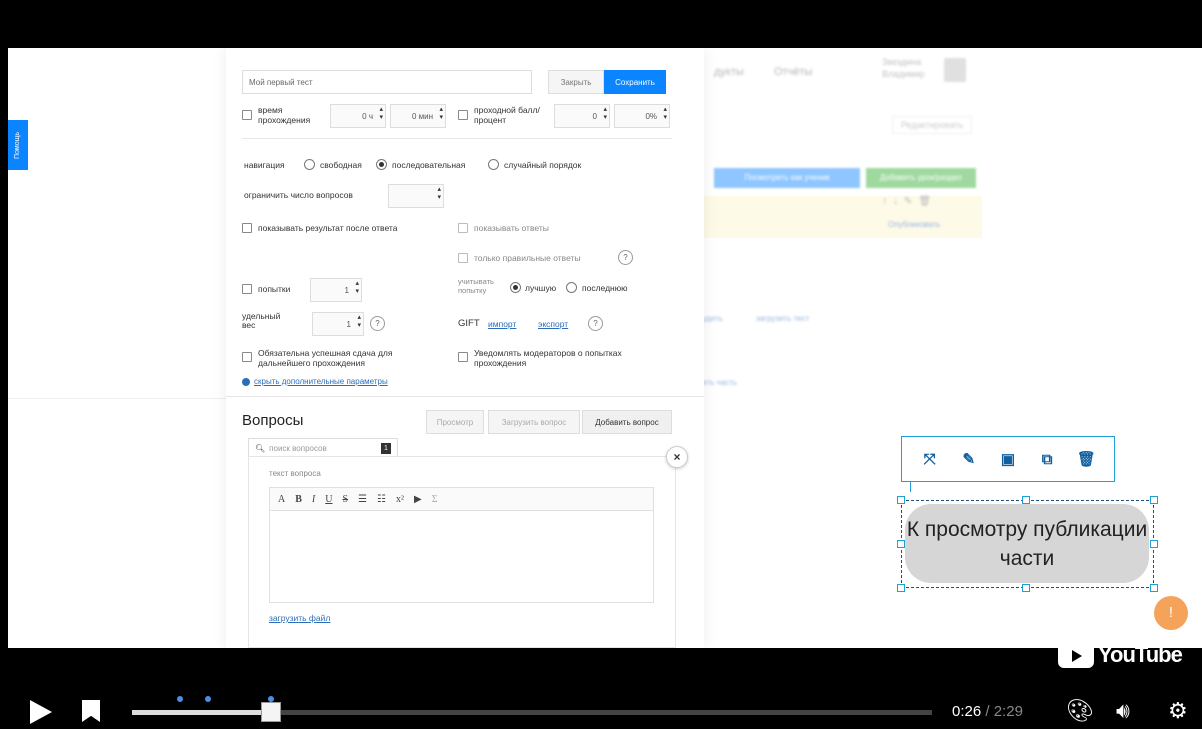 The height and width of the screenshot is (729, 1202). What do you see at coordinates (18, 145) in the screenshot?
I see `help-tab: Помощь` at bounding box center [18, 145].